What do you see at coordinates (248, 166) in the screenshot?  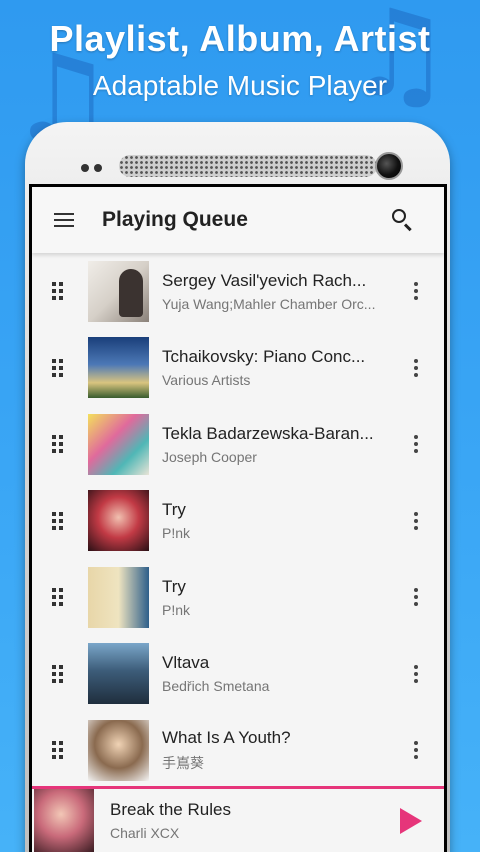 I see `speaker-grill` at bounding box center [248, 166].